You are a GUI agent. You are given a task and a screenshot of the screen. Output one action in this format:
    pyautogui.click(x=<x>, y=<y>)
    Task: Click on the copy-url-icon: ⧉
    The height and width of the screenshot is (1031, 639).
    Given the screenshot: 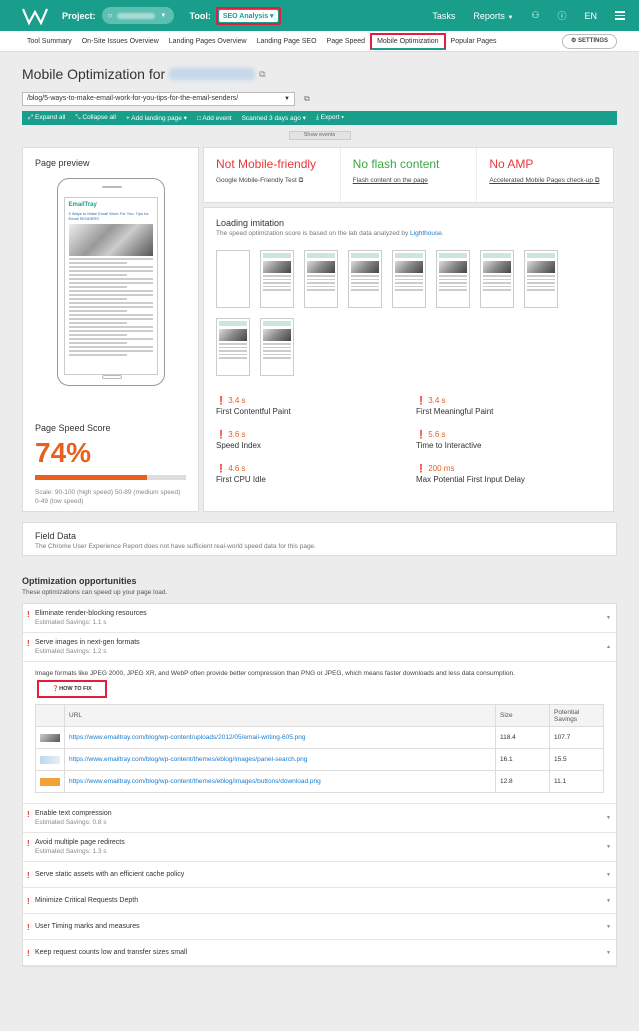 What is the action you would take?
    pyautogui.click(x=307, y=99)
    